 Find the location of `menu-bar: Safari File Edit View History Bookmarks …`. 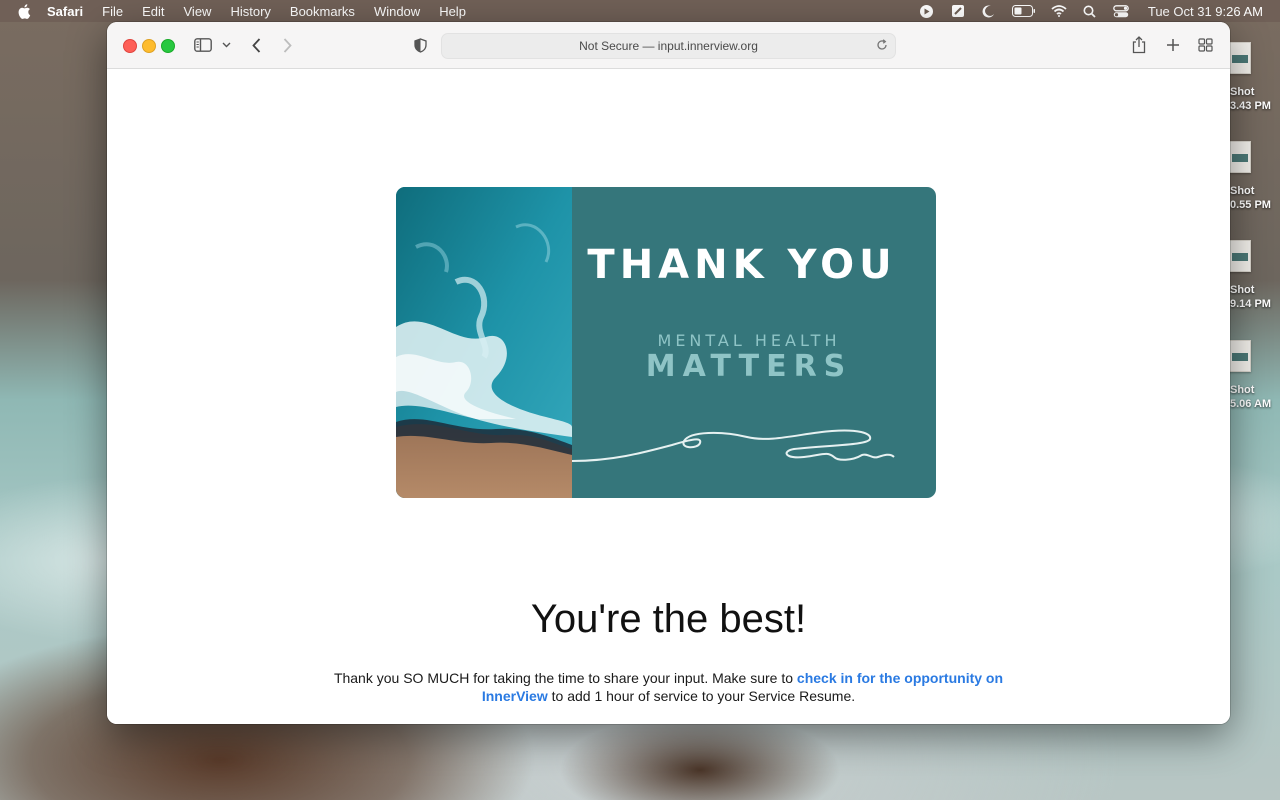

menu-bar: Safari File Edit View History Bookmarks … is located at coordinates (640, 11).